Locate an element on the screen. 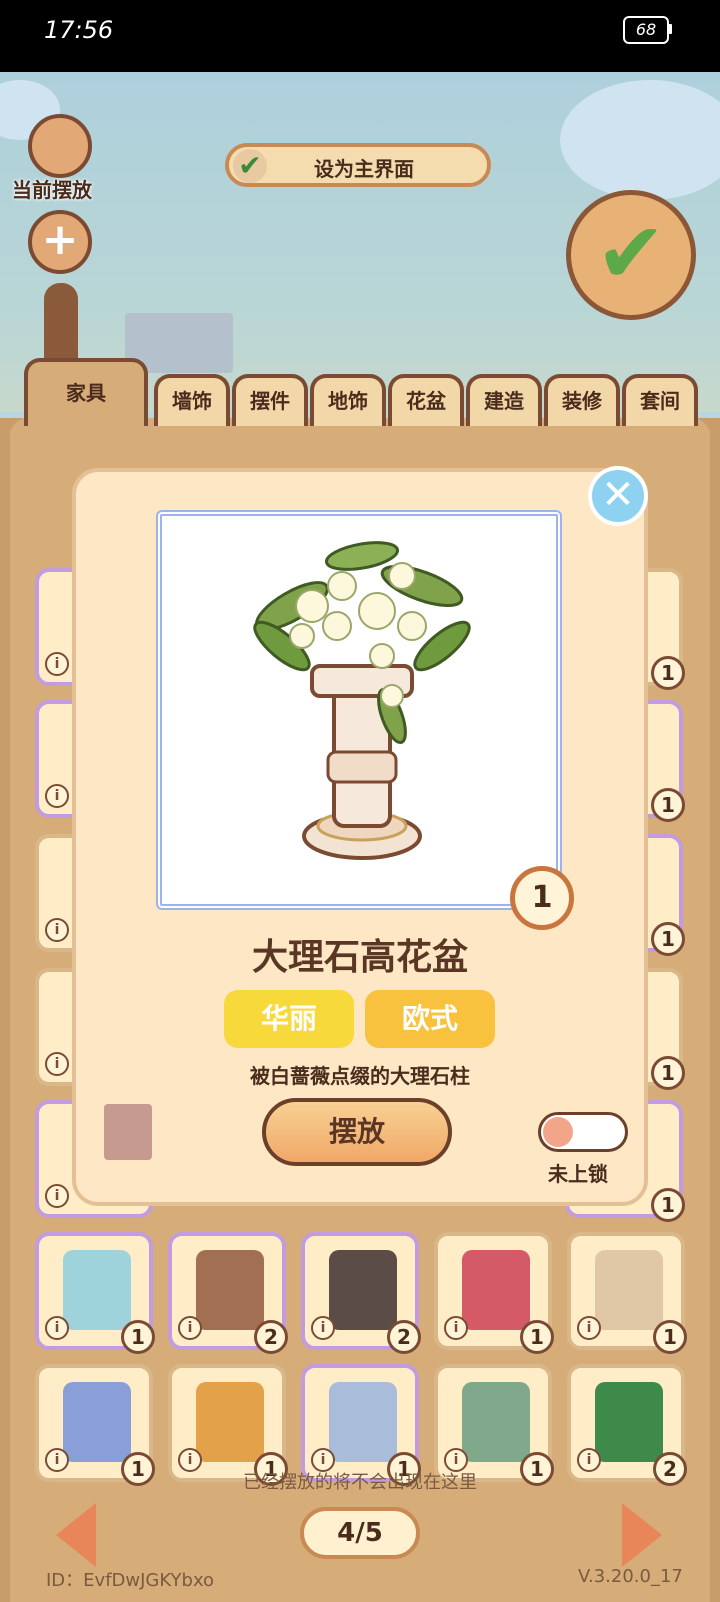 The width and height of the screenshot is (720, 1602). item-preview-frame is located at coordinates (359, 710).